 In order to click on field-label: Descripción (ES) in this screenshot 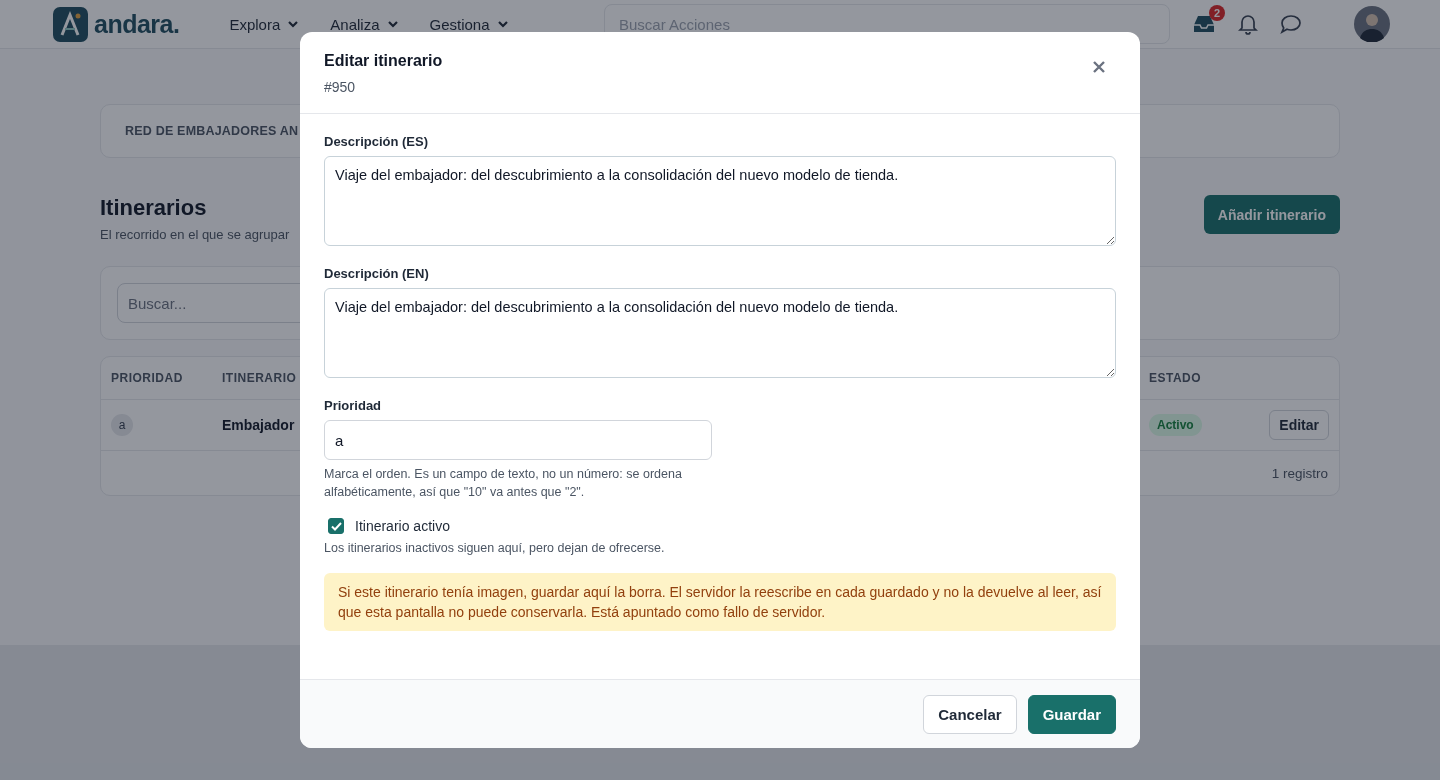, I will do `click(377, 141)`.